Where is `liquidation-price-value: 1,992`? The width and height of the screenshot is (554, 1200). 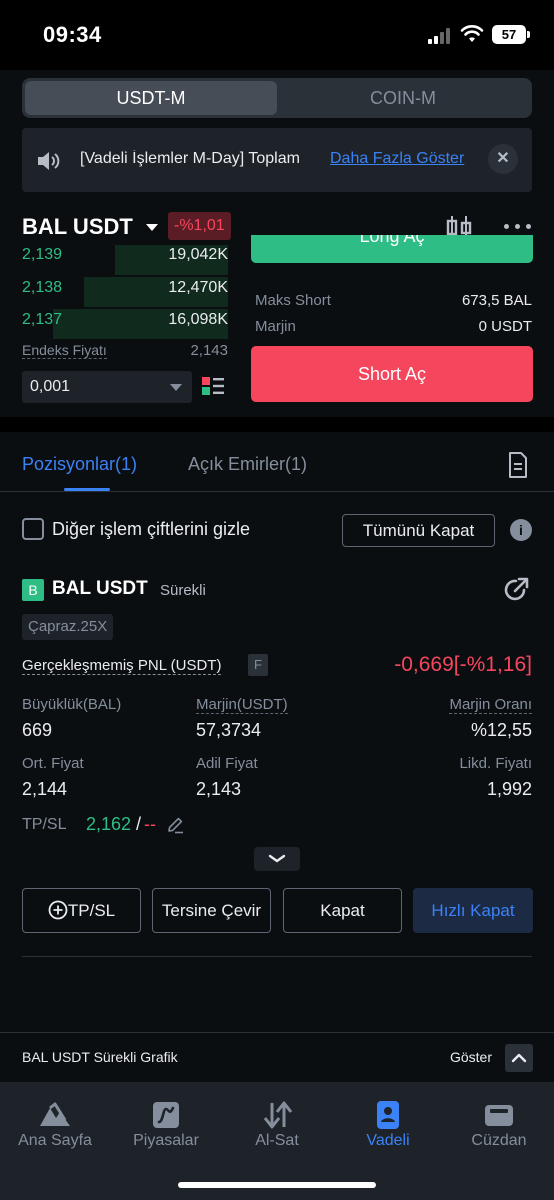
liquidation-price-value: 1,992 is located at coordinates (509, 789).